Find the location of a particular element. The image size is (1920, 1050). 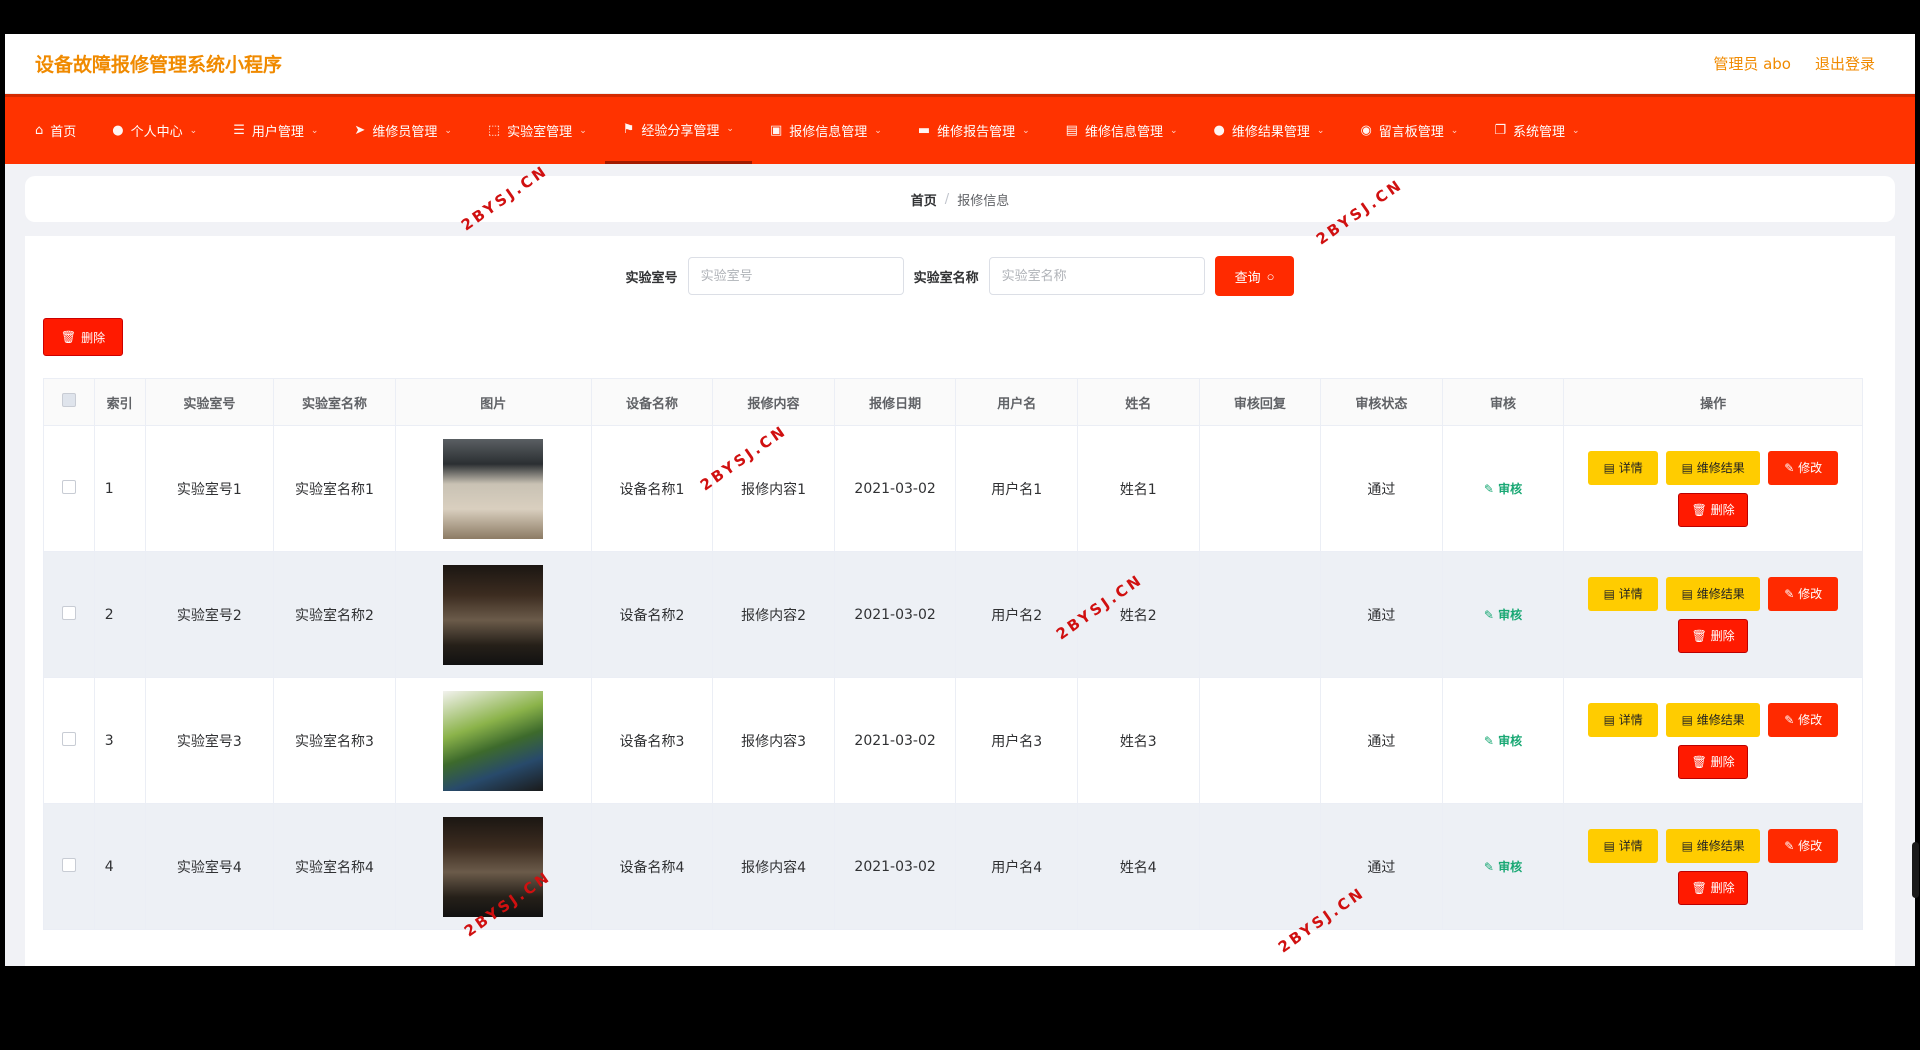

nav-item-5: ⚑ 经验分享管理 ⌄ is located at coordinates (678, 130).